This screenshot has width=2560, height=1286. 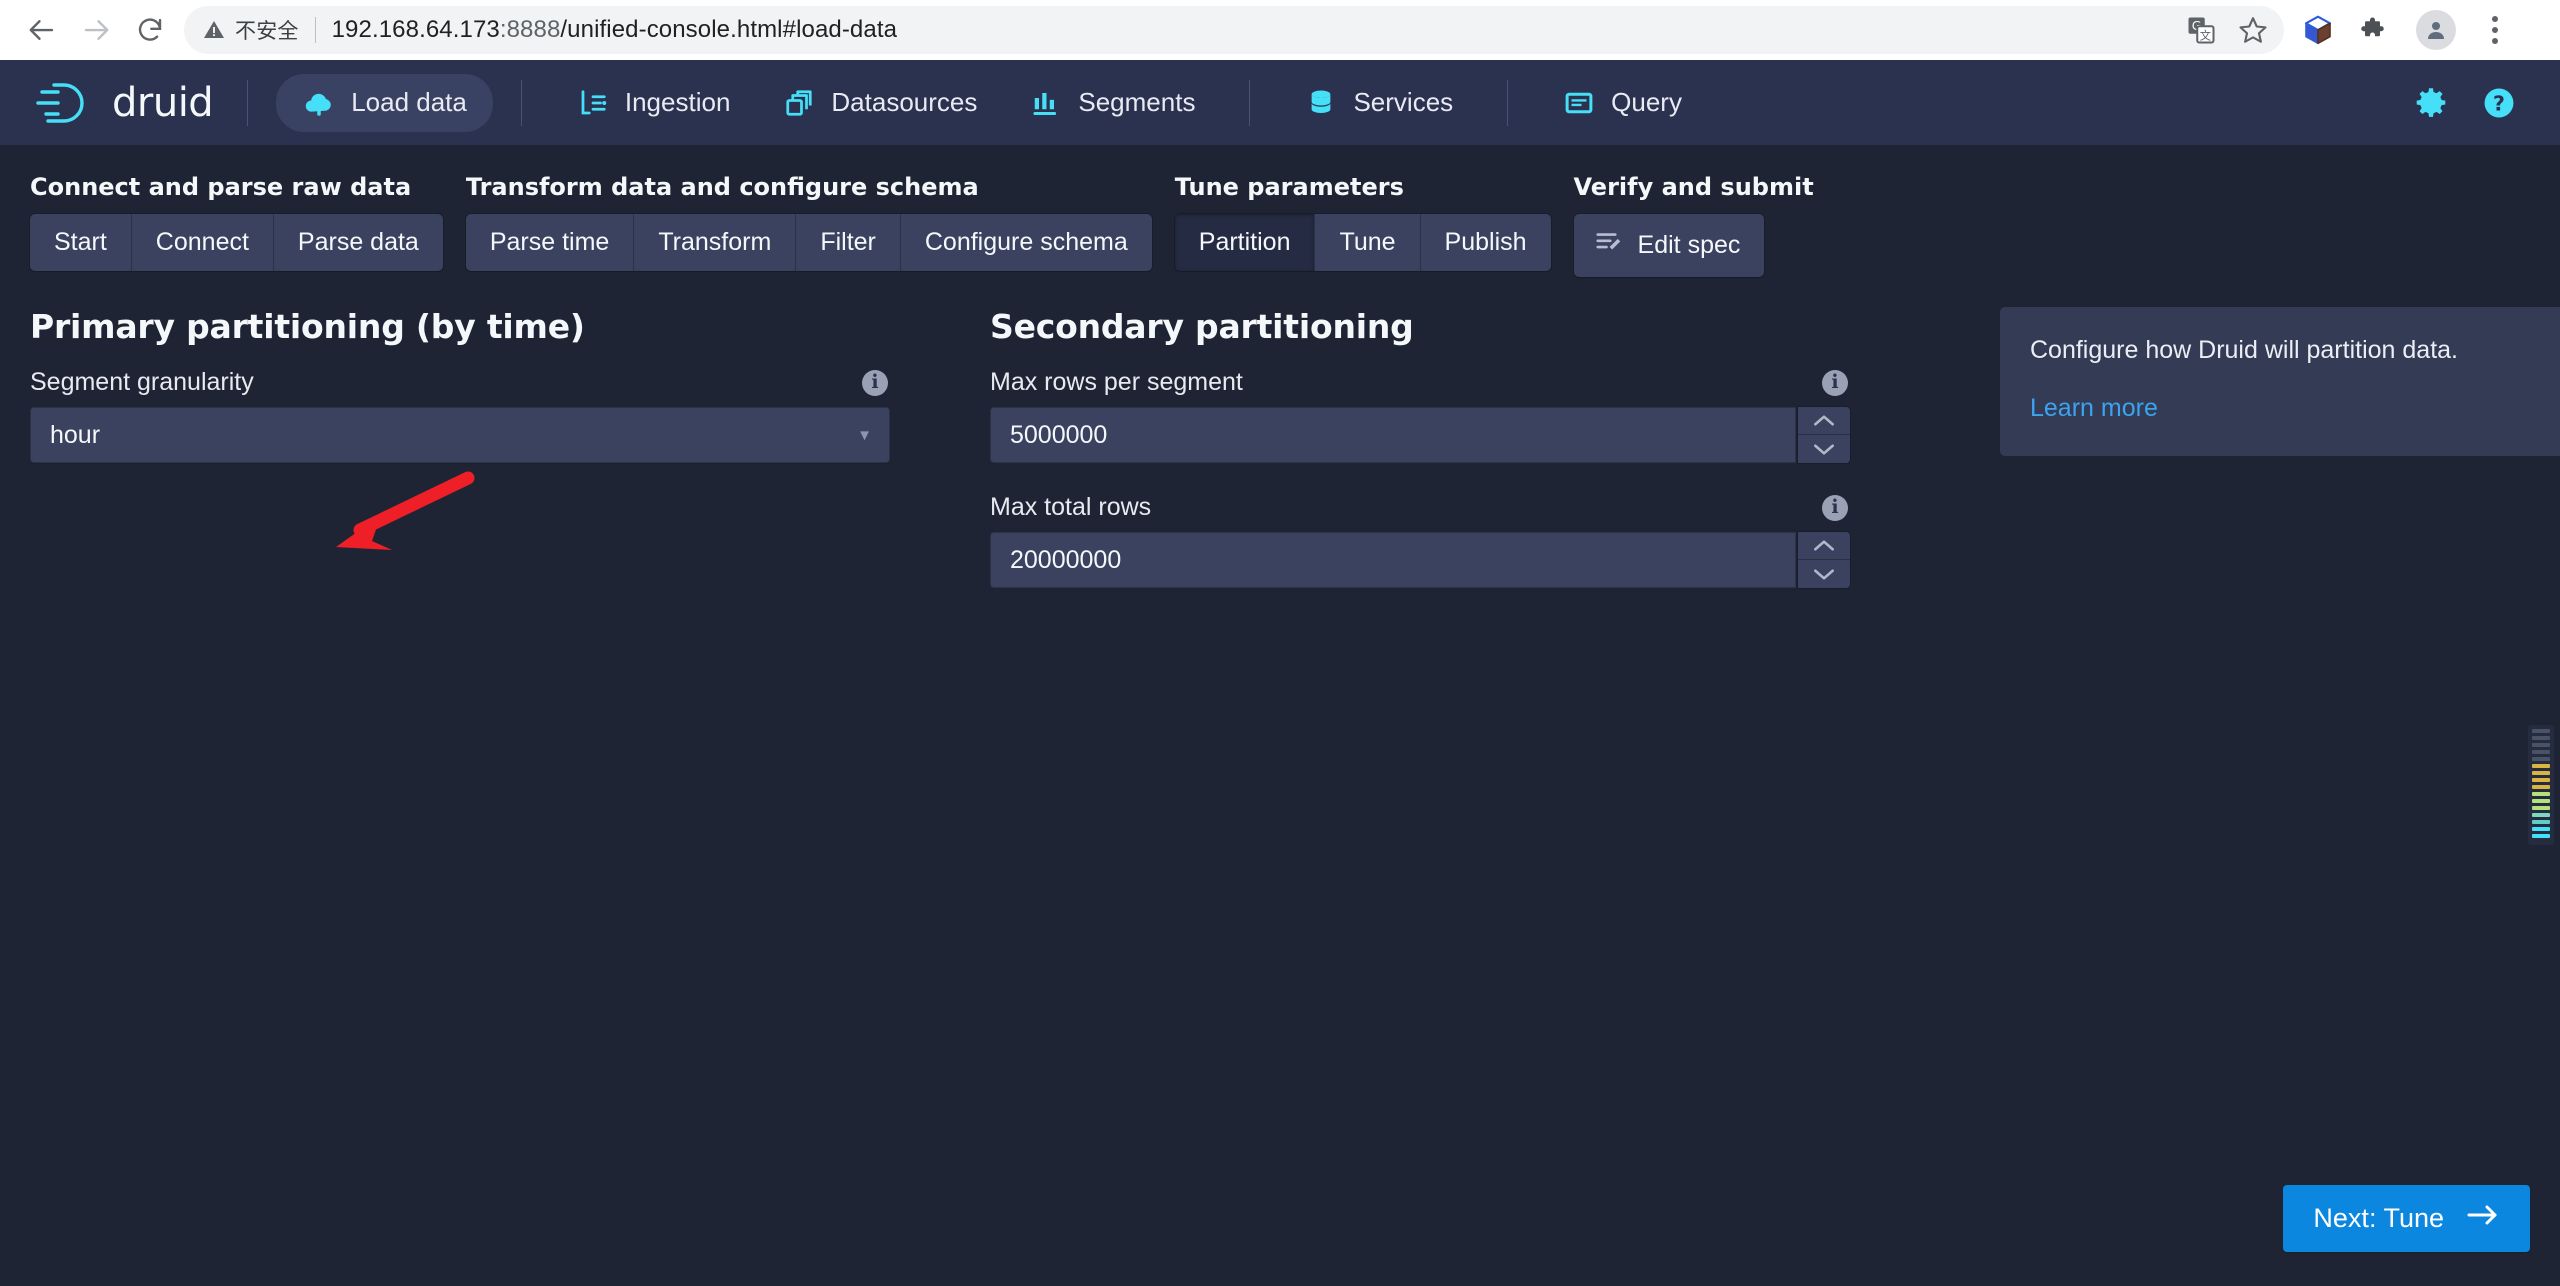 What do you see at coordinates (1835, 507) in the screenshot?
I see `max-total-rows-info-icon: i` at bounding box center [1835, 507].